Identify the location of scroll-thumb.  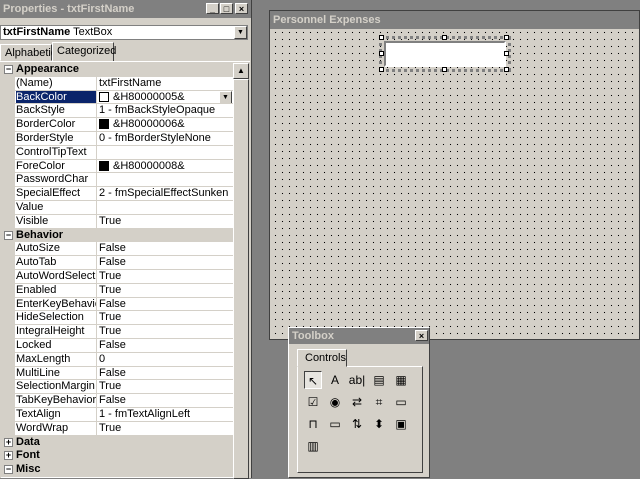
(241, 279).